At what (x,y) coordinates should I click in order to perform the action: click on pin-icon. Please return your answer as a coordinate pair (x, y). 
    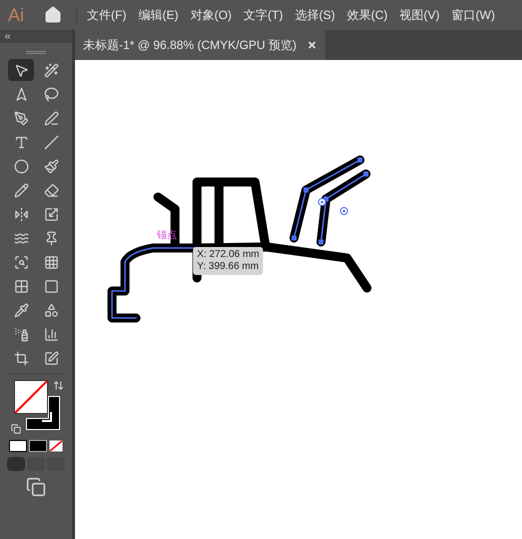
    Looking at the image, I should click on (51, 238).